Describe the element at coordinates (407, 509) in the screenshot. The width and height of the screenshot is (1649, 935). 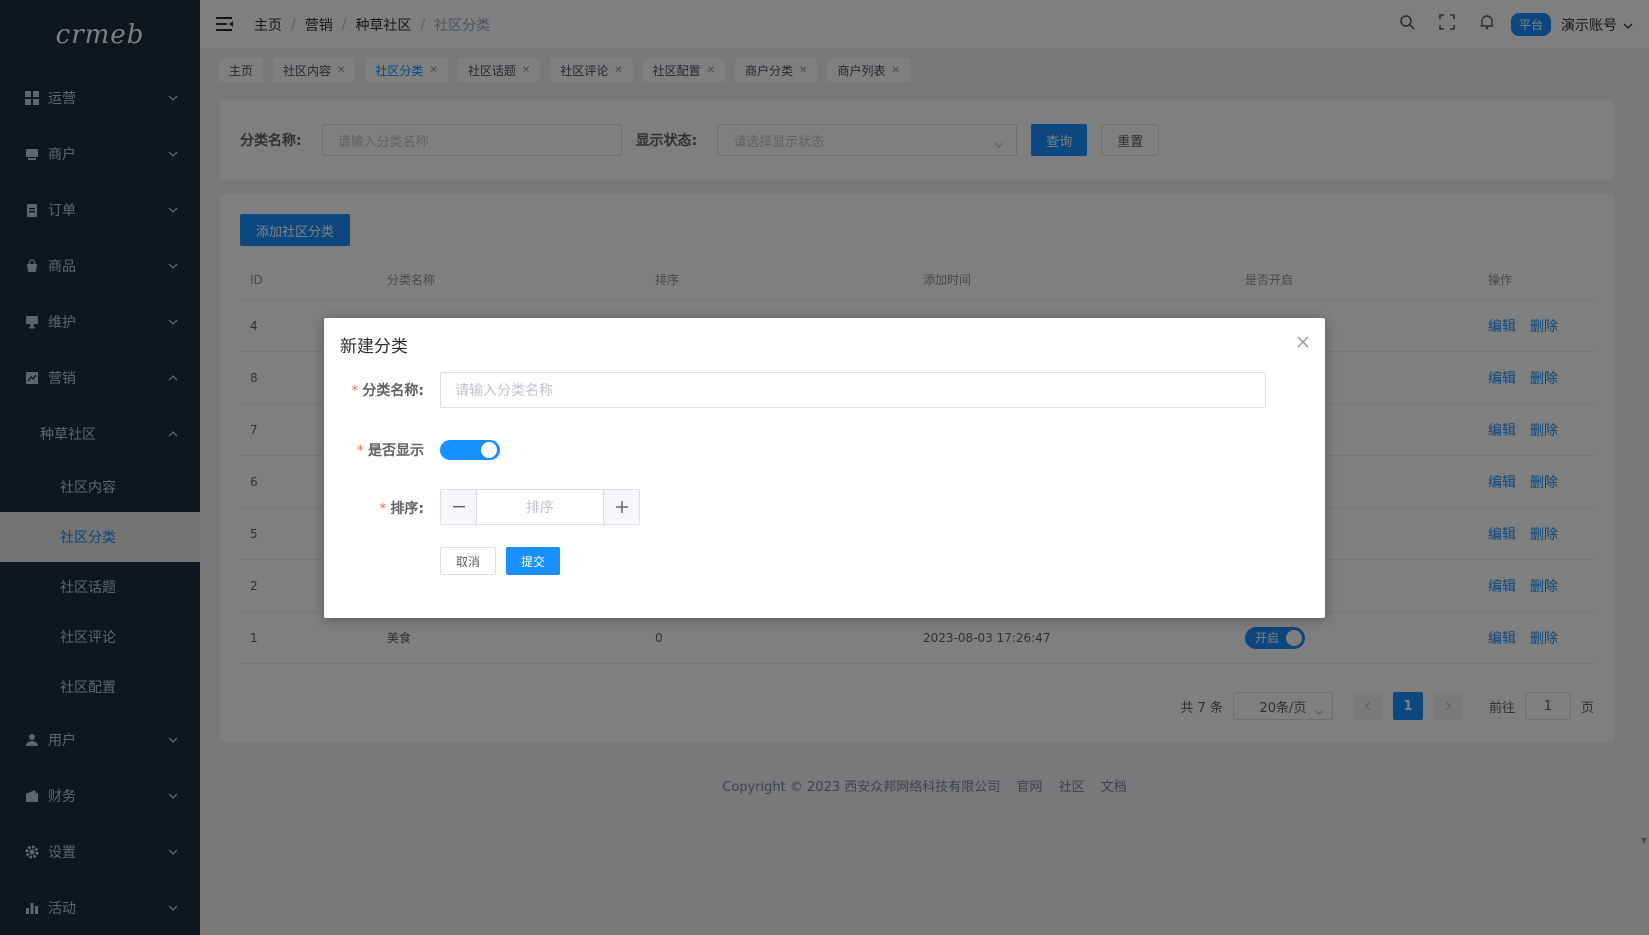
I see `sort-label-text: 排序:` at that location.